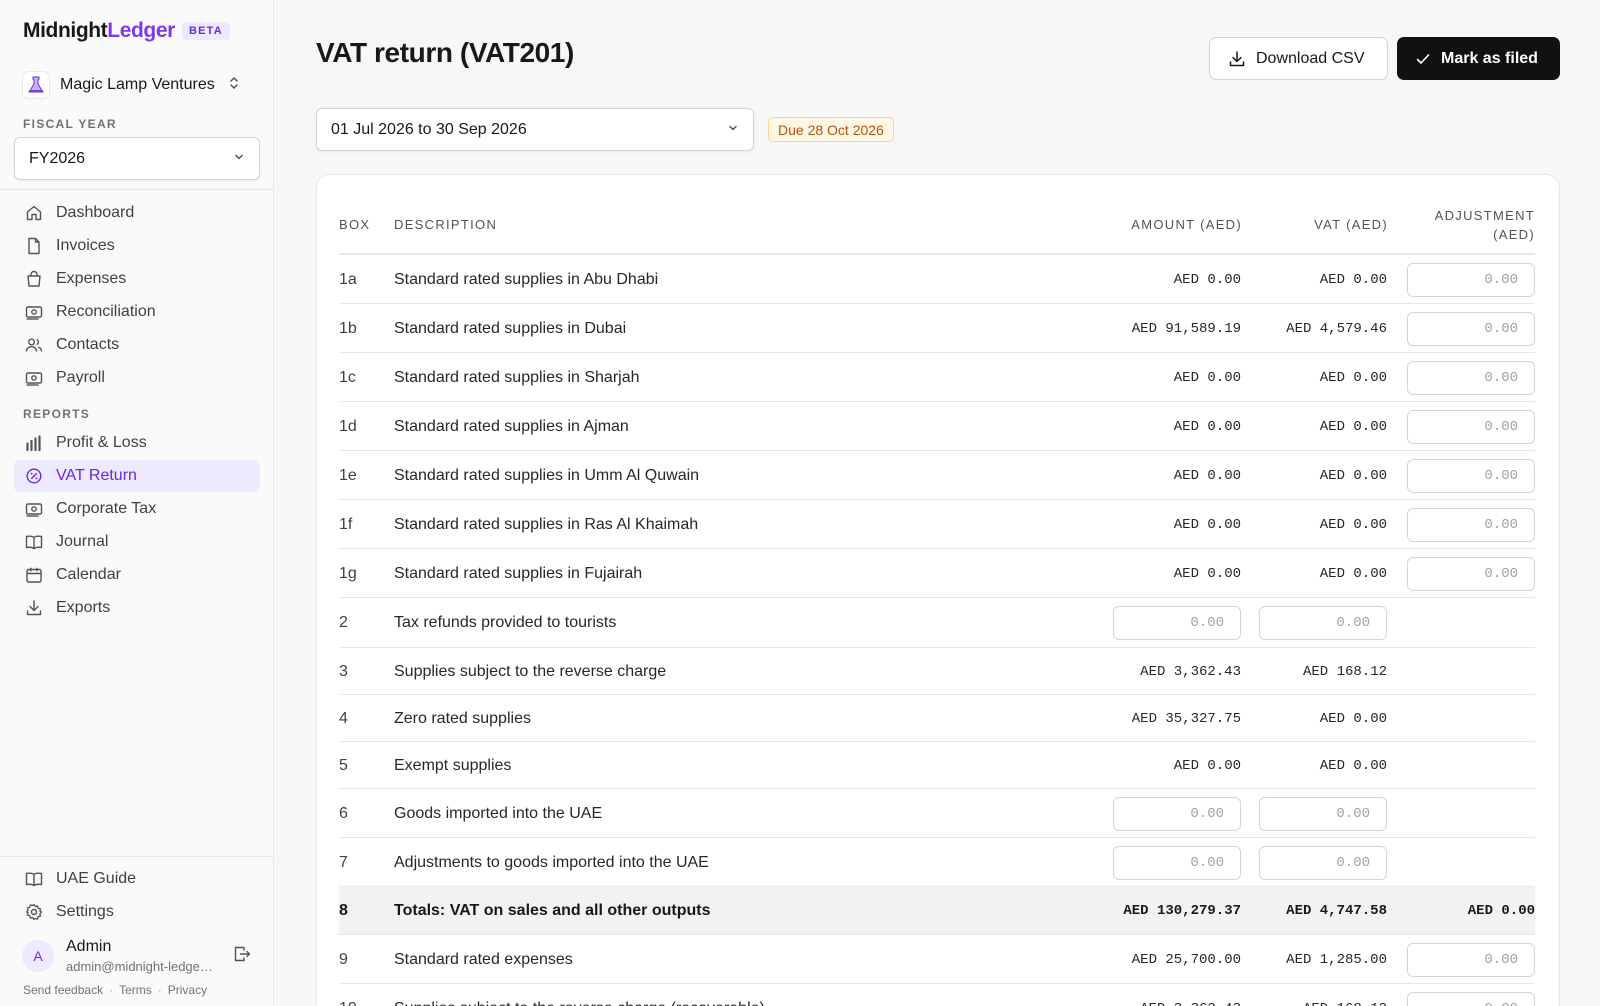 The image size is (1600, 1006). Describe the element at coordinates (137, 213) in the screenshot. I see `sidebar-item-dashboard: Dashboard` at that location.